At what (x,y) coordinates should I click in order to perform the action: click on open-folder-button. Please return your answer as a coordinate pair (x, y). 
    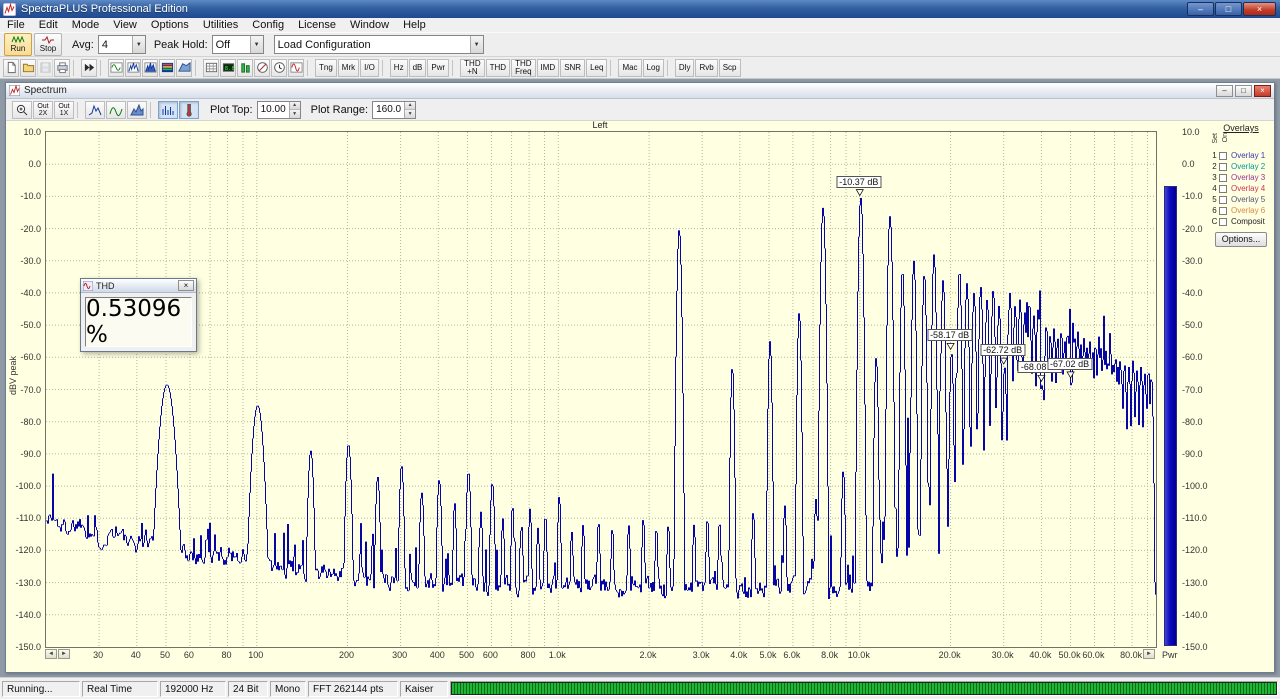
    Looking at the image, I should click on (28, 67).